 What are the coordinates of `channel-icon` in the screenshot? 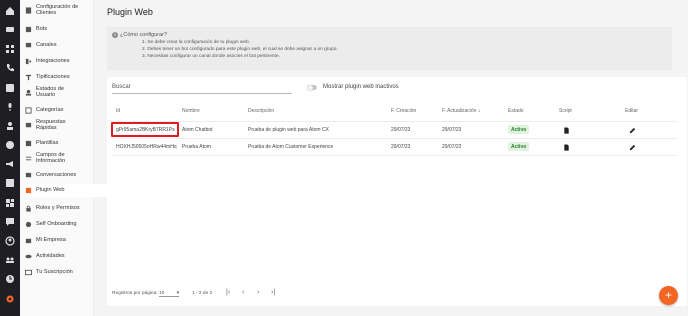 It's located at (28, 45).